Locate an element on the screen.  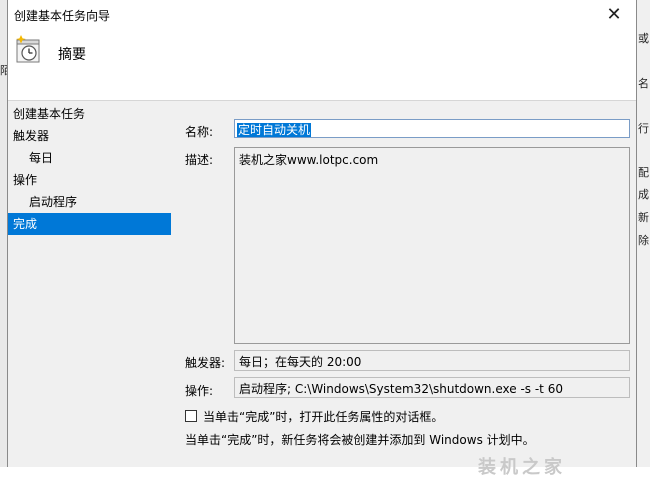
close-button: ✕ is located at coordinates (614, 15).